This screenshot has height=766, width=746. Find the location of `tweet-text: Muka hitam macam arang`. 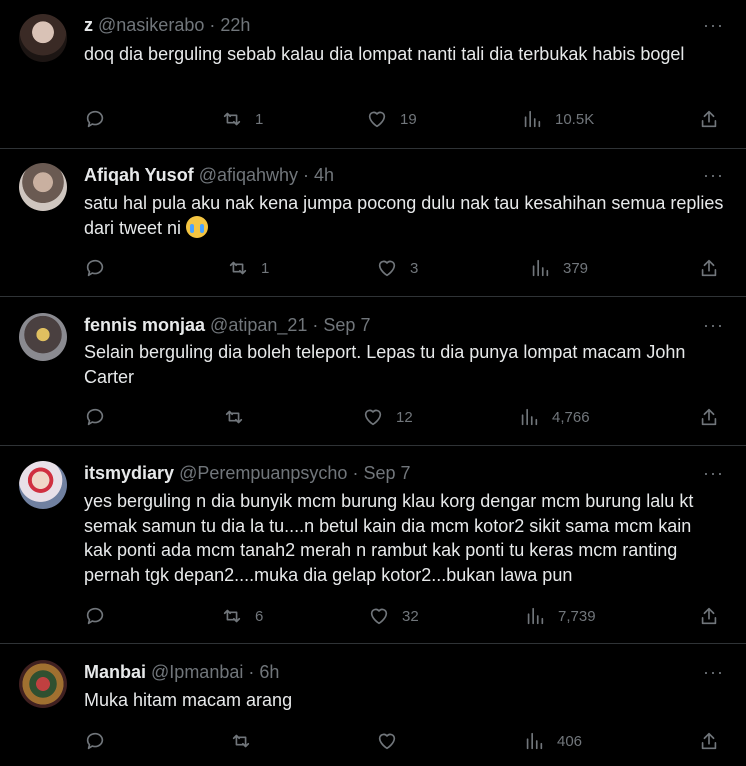

tweet-text: Muka hitam macam arang is located at coordinates (188, 700).